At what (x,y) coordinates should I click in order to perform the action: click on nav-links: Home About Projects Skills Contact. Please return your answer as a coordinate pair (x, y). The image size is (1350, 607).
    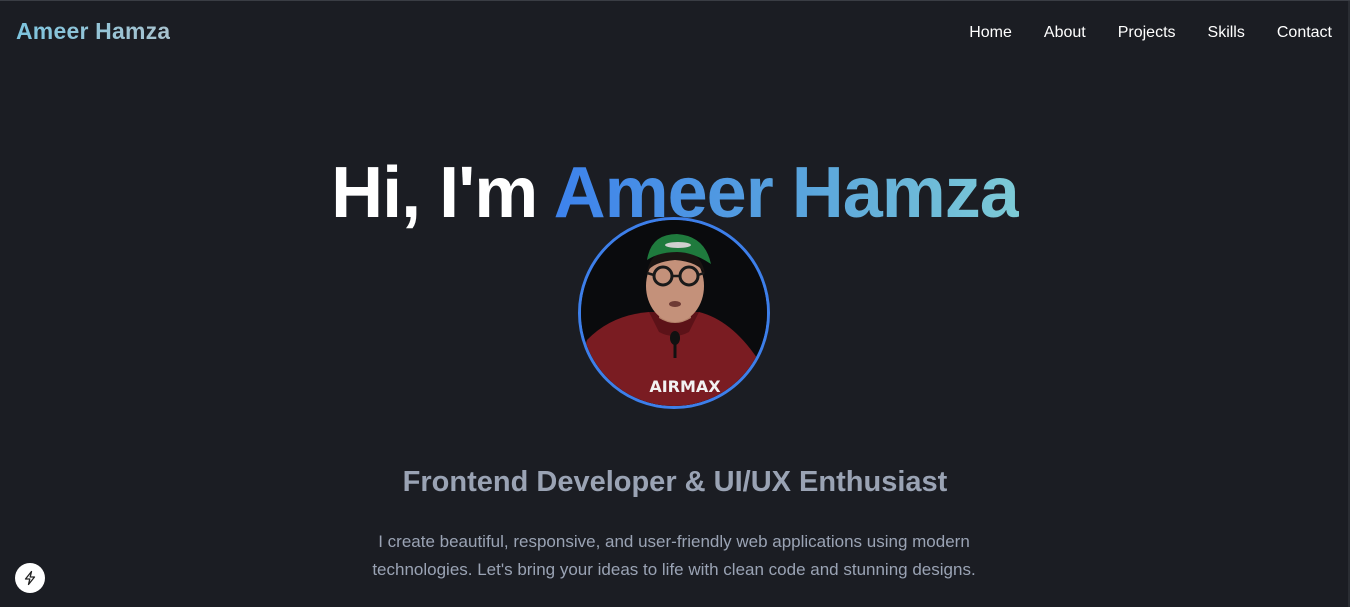
    Looking at the image, I should click on (1150, 33).